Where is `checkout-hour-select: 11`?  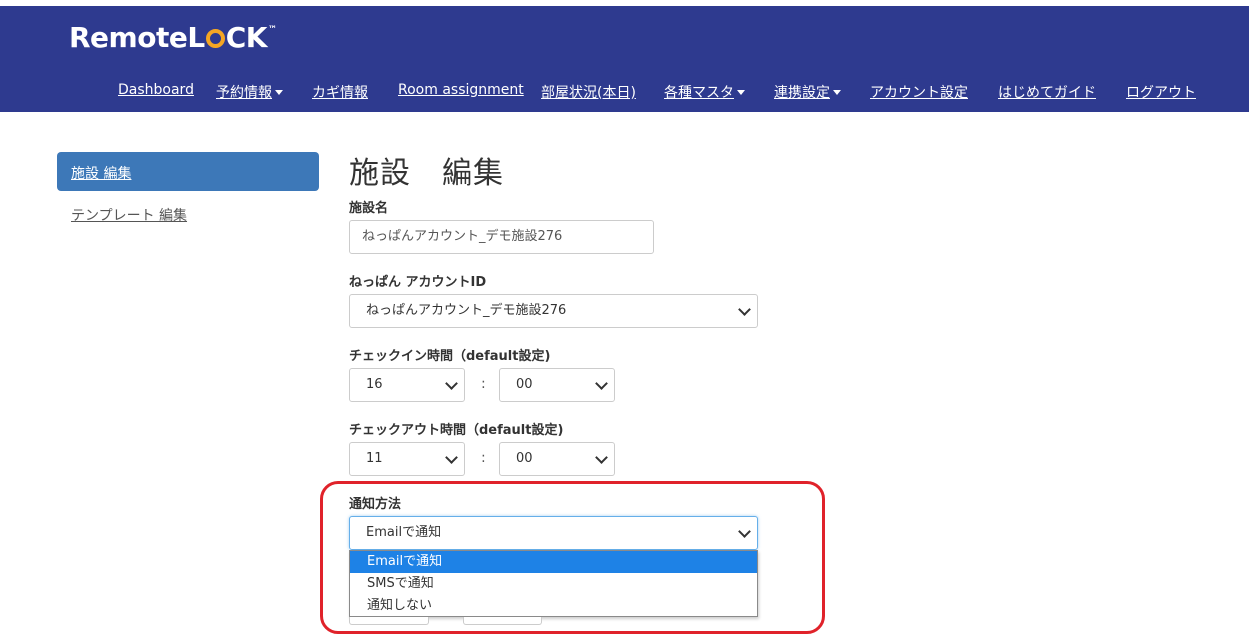 checkout-hour-select: 11 is located at coordinates (407, 459).